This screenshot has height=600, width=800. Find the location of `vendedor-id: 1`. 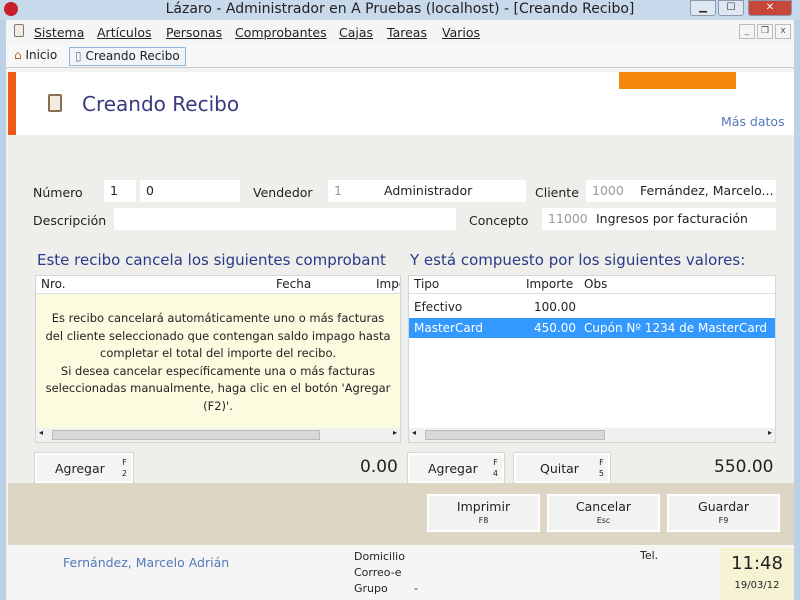

vendedor-id: 1 is located at coordinates (338, 190).